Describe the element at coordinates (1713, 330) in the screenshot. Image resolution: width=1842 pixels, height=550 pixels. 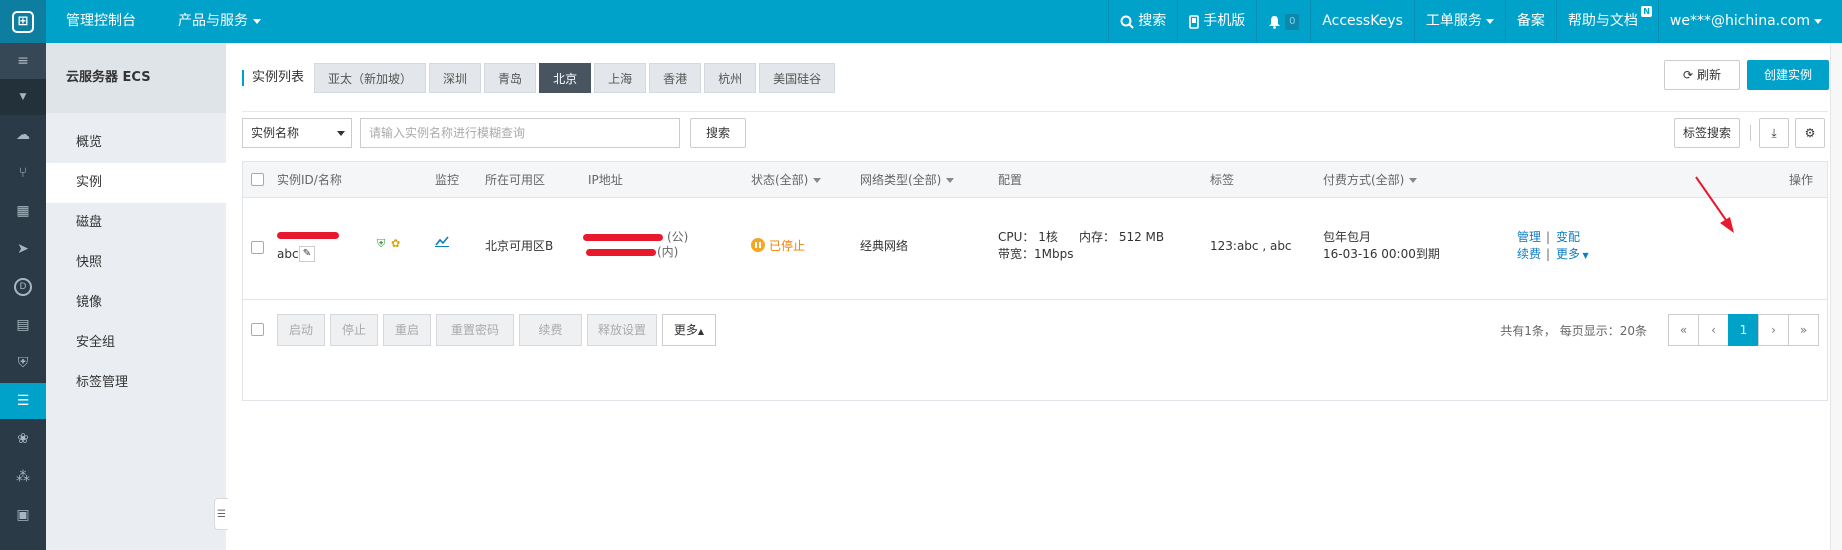
I see `prev-page-button: ‹` at that location.